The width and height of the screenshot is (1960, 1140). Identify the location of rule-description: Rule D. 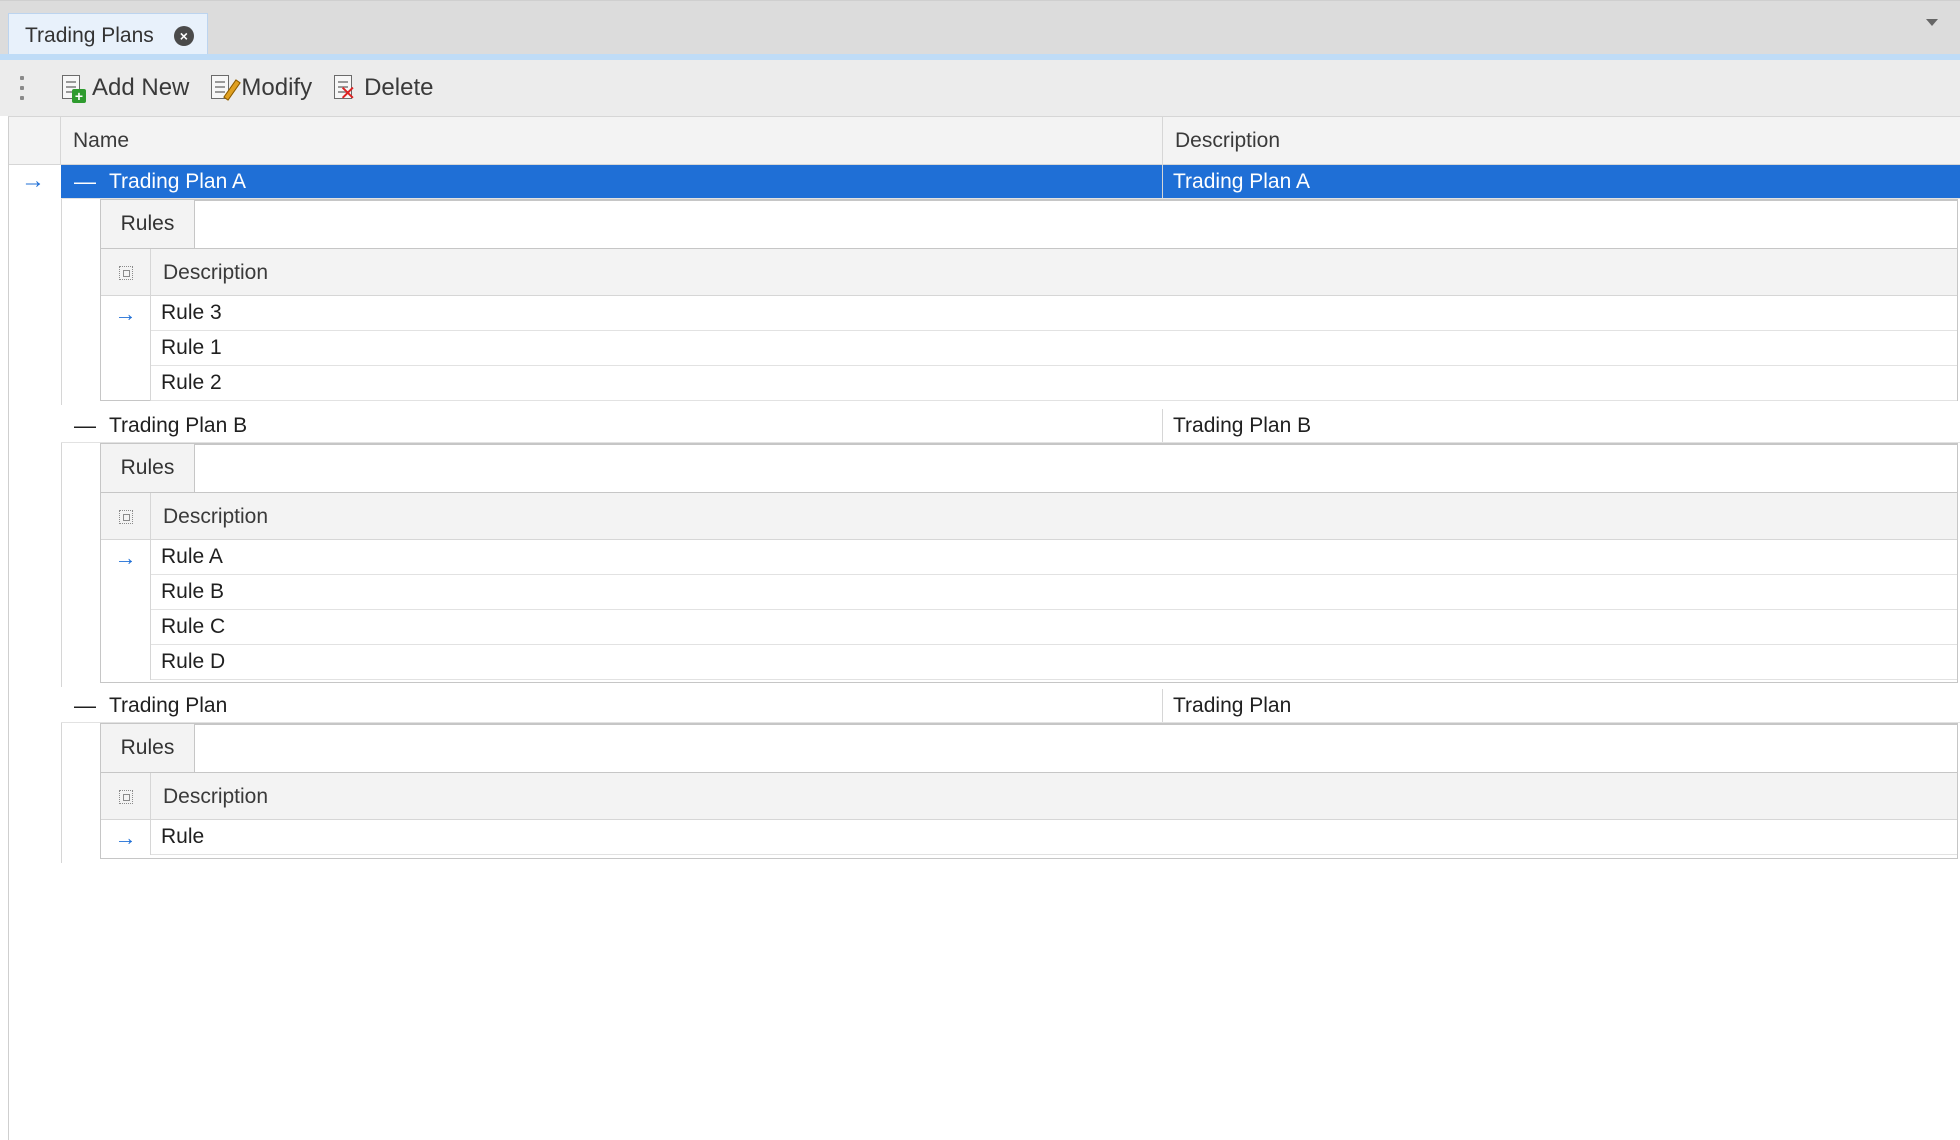
(1054, 662).